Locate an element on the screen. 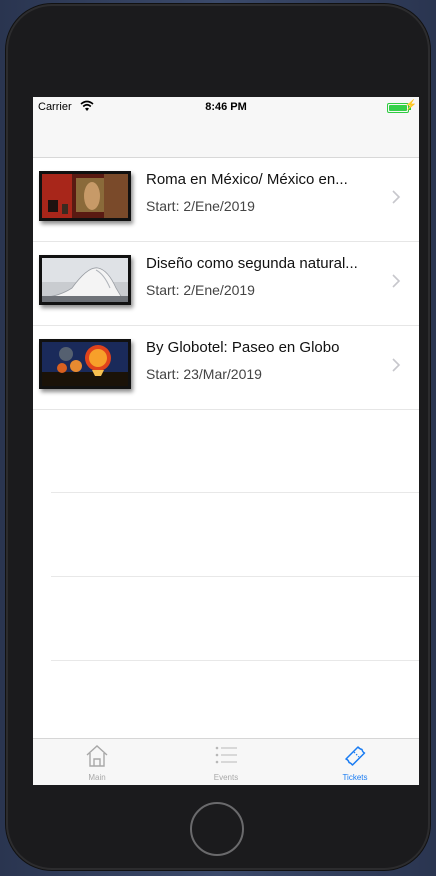 Image resolution: width=436 pixels, height=876 pixels. tab-bar: Main Events Tickets is located at coordinates (226, 761).